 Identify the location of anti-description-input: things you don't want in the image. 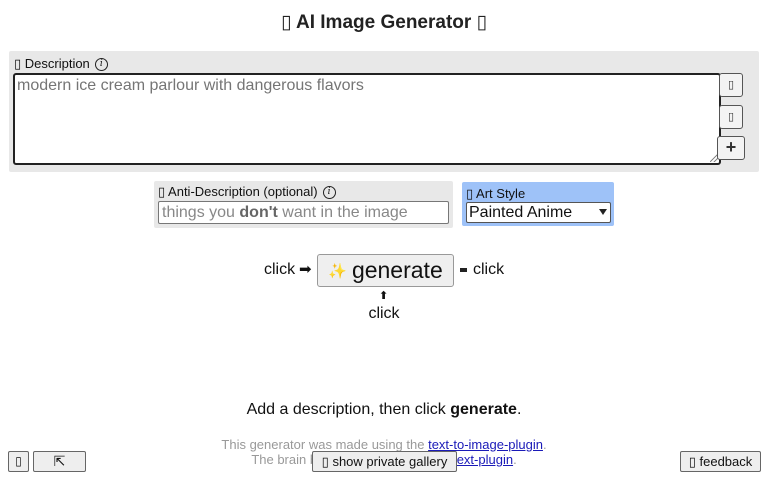
(303, 212).